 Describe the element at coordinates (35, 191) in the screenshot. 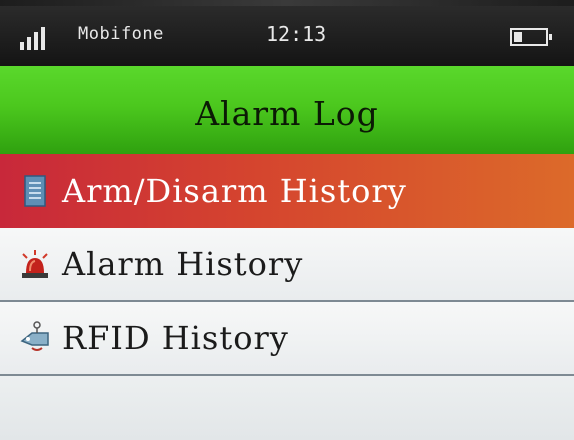

I see `document-icon` at that location.